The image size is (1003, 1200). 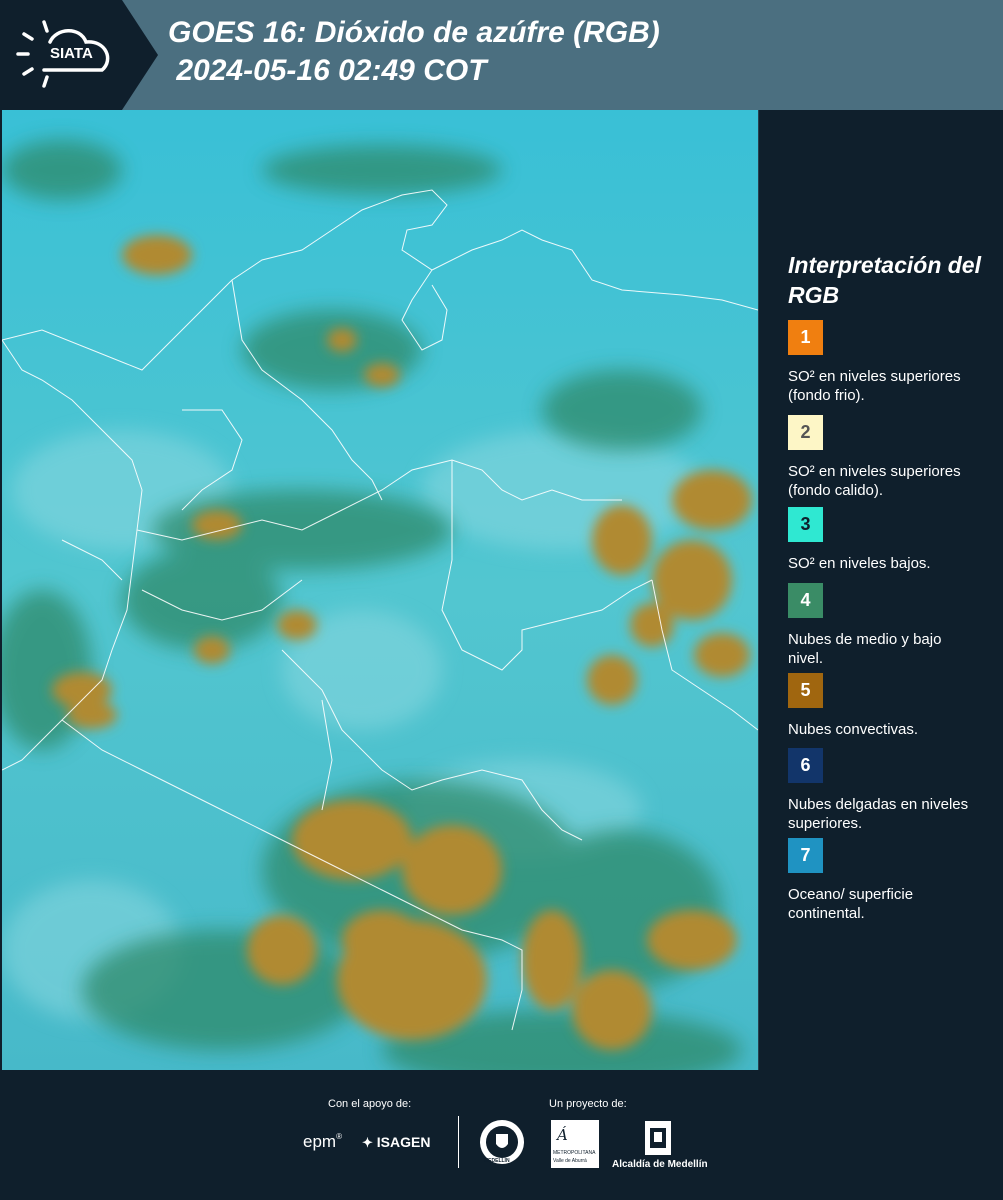 What do you see at coordinates (805, 432) in the screenshot?
I see `legend-swatch: 2` at bounding box center [805, 432].